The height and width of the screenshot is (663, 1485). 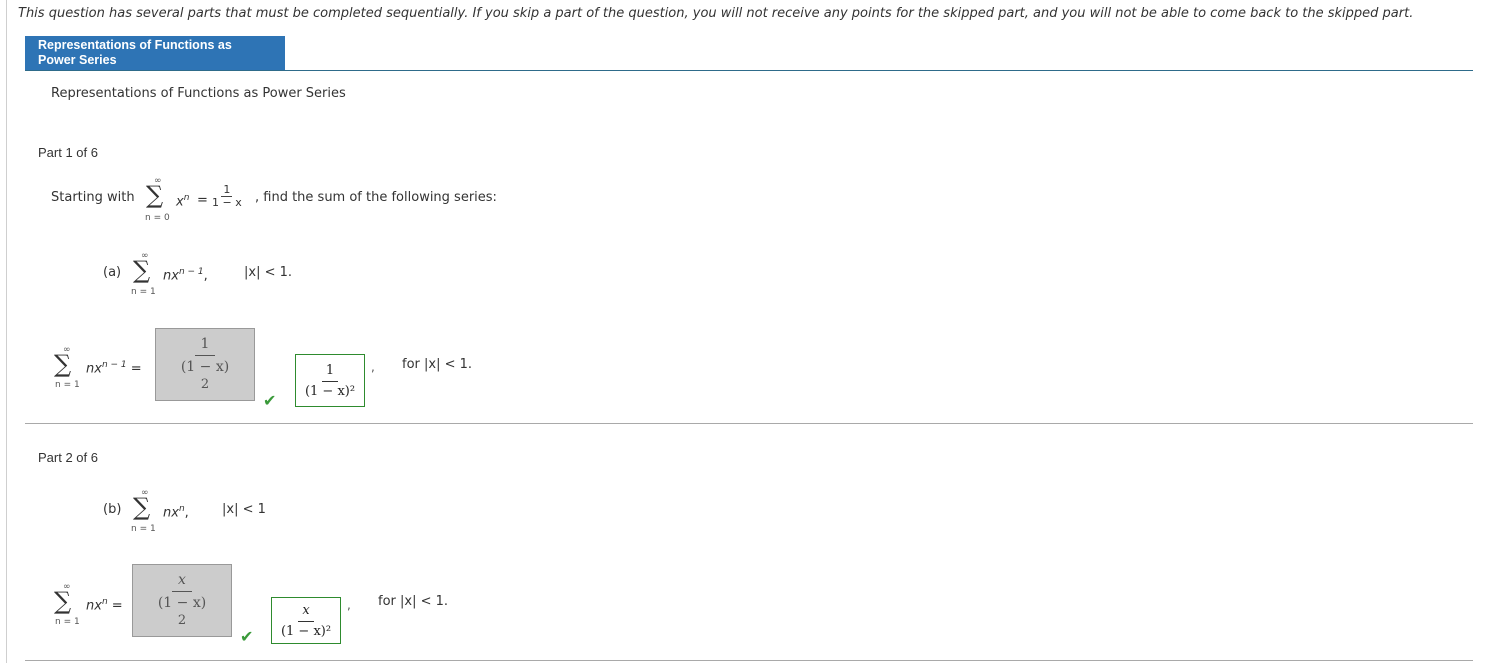 I want to click on intro-term-exp: n, so click(x=186, y=198).